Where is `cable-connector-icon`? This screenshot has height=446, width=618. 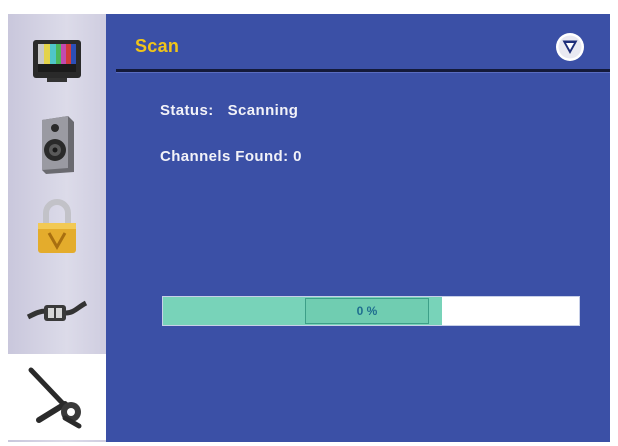
cable-connector-icon is located at coordinates (57, 310).